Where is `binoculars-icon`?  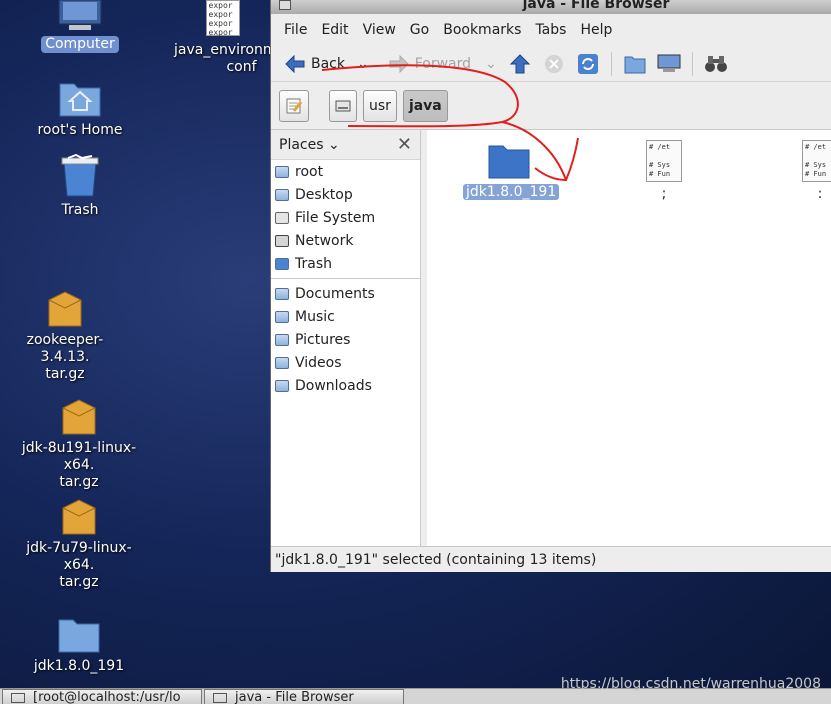 binoculars-icon is located at coordinates (715, 63).